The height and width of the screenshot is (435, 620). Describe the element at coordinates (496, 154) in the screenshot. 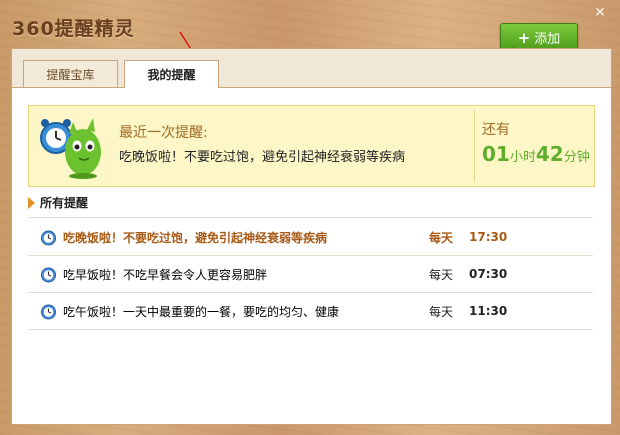

I see `countdown-hours: 01` at that location.